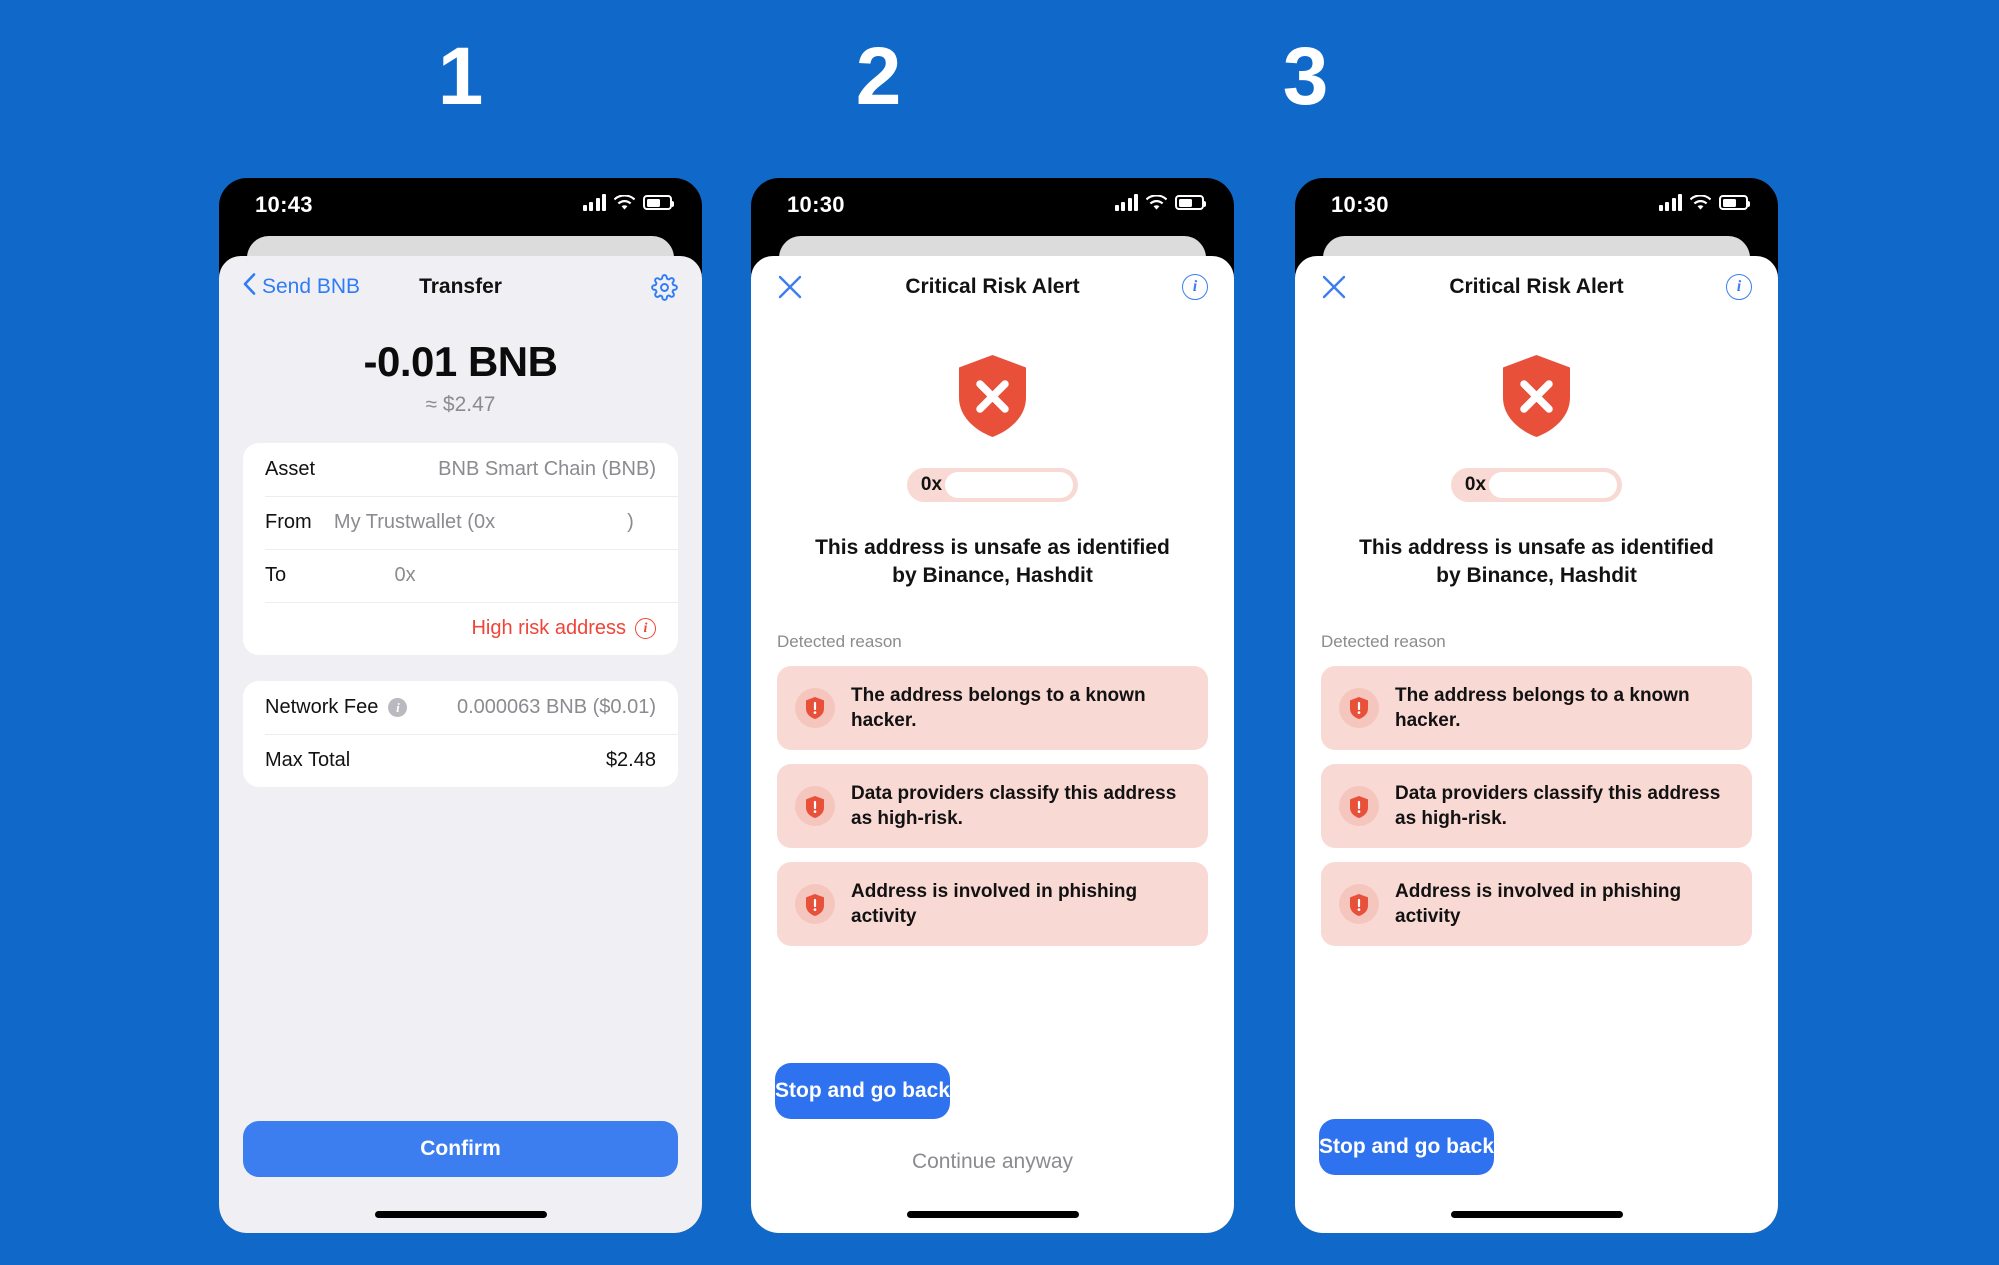 The image size is (1999, 1265). I want to click on detail-label: From, so click(288, 522).